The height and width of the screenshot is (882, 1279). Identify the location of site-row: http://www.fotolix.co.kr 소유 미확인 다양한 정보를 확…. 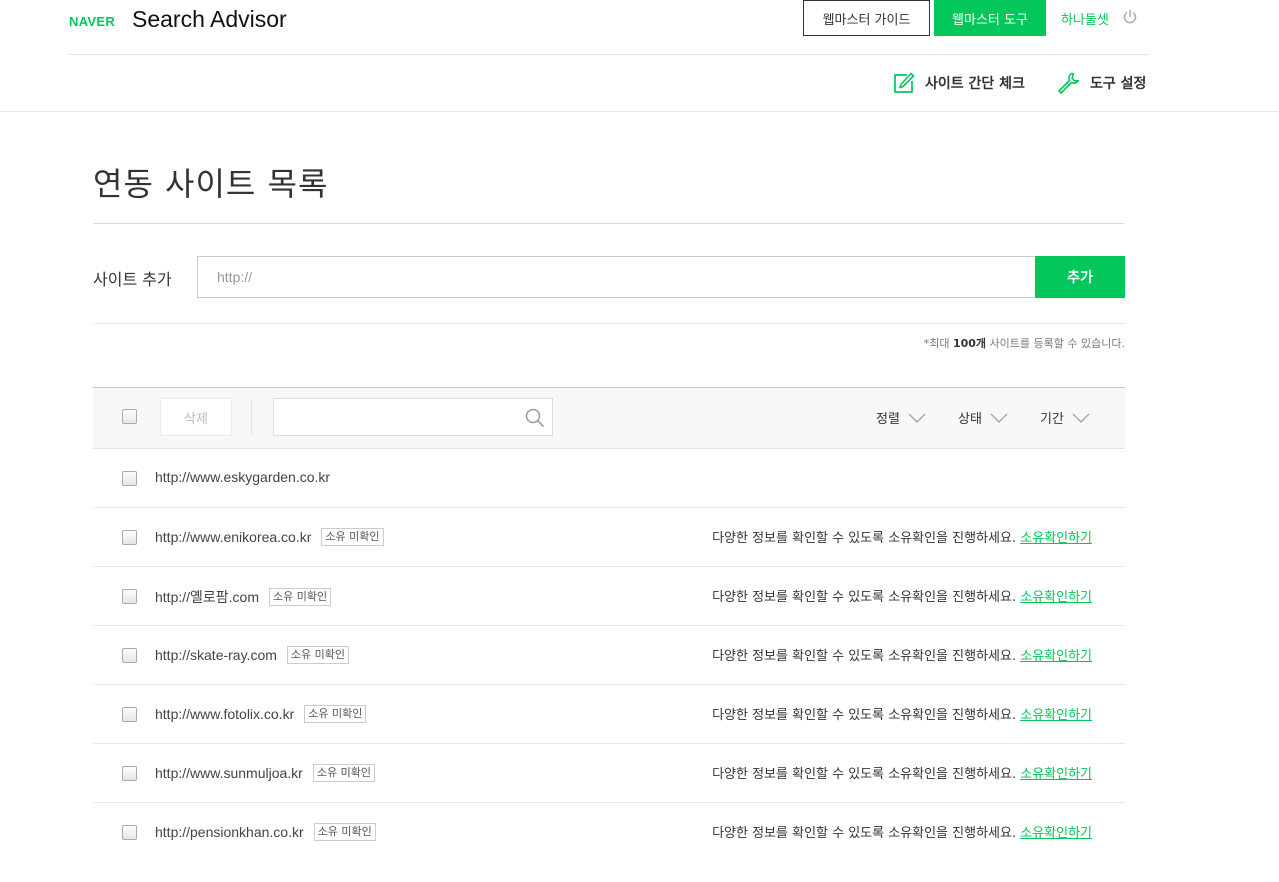
(609, 714).